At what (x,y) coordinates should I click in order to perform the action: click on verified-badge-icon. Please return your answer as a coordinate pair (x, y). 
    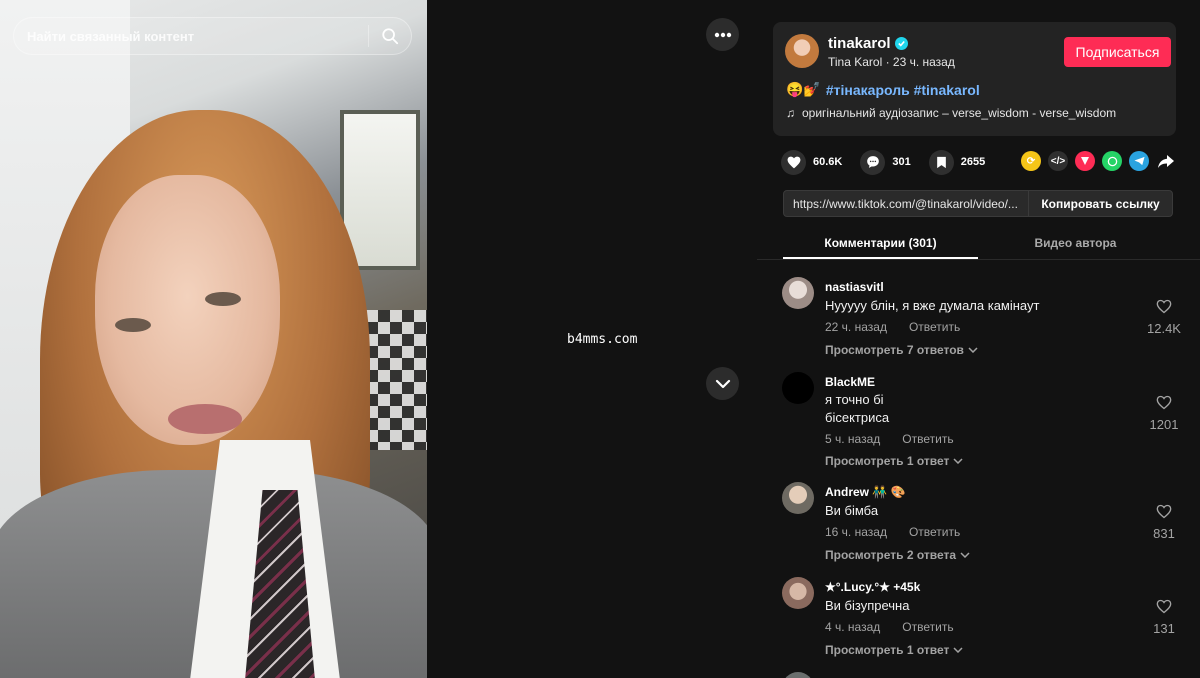
    Looking at the image, I should click on (901, 43).